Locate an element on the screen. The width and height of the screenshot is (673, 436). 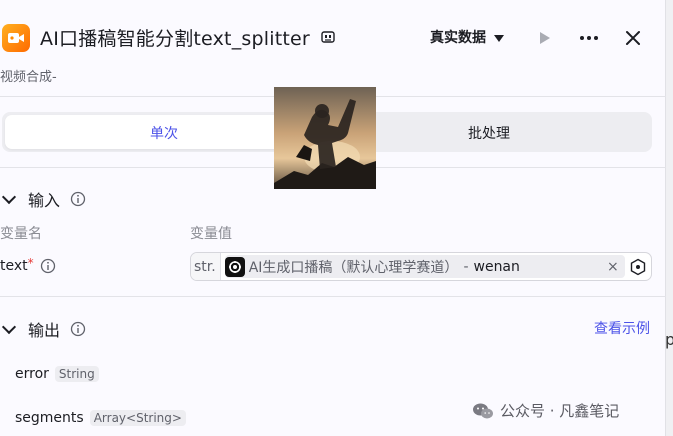
canvas-text: p is located at coordinates (669, 339).